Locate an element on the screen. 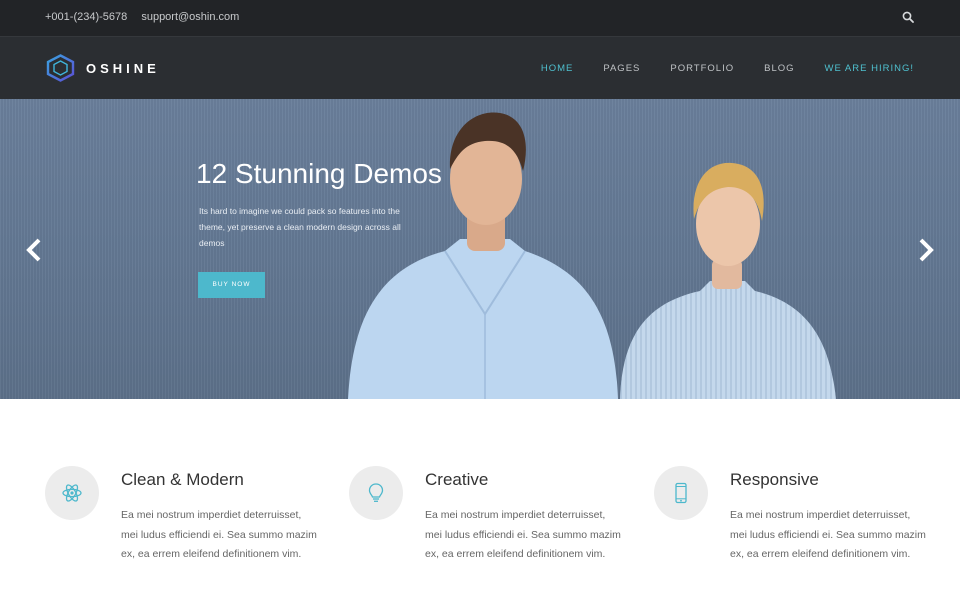 The width and height of the screenshot is (960, 600). buy-now-button: BUY NOW is located at coordinates (231, 285).